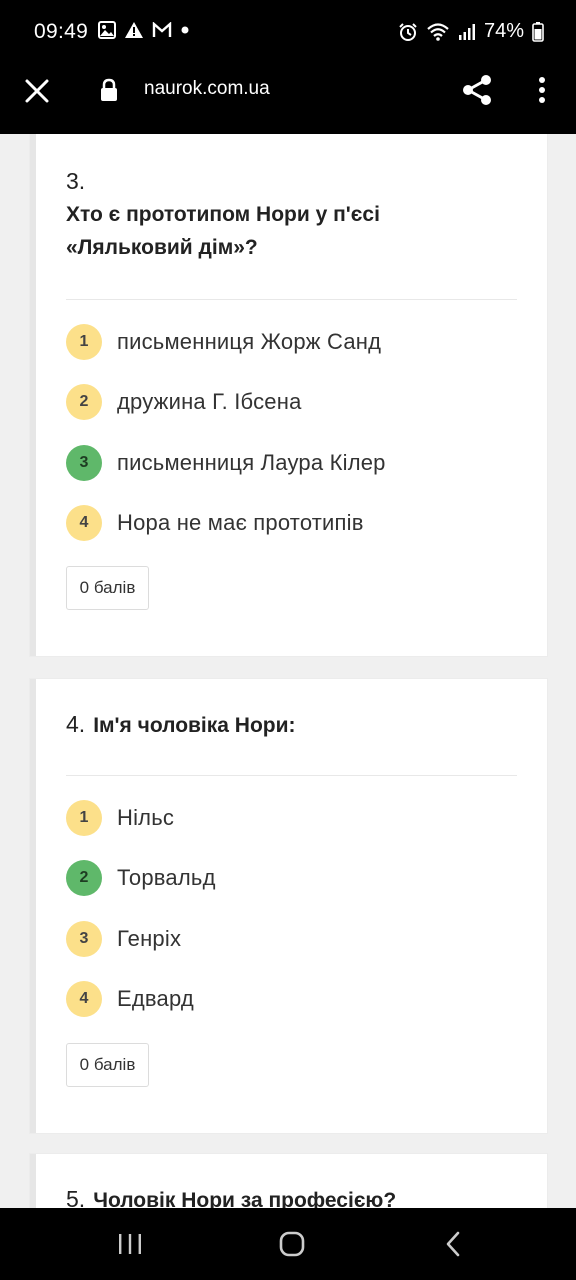 The image size is (576, 1280). I want to click on answer-option: 4 Едвард, so click(130, 999).